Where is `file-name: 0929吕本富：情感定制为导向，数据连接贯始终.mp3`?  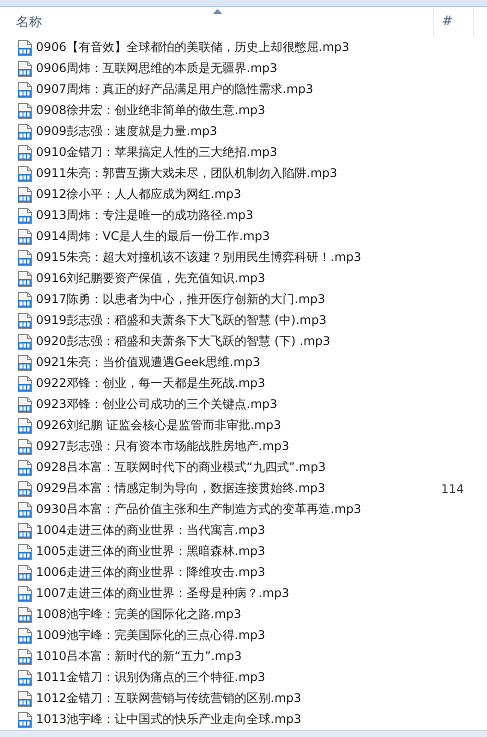
file-name: 0929吕本富：情感定制为导向，数据连接贯始终.mp3 is located at coordinates (181, 488).